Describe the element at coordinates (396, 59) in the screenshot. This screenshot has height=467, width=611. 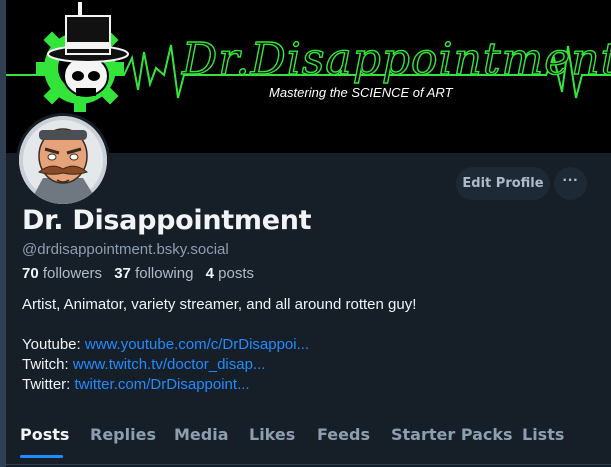
I see `banner-script-title: Dr.Disappointment` at that location.